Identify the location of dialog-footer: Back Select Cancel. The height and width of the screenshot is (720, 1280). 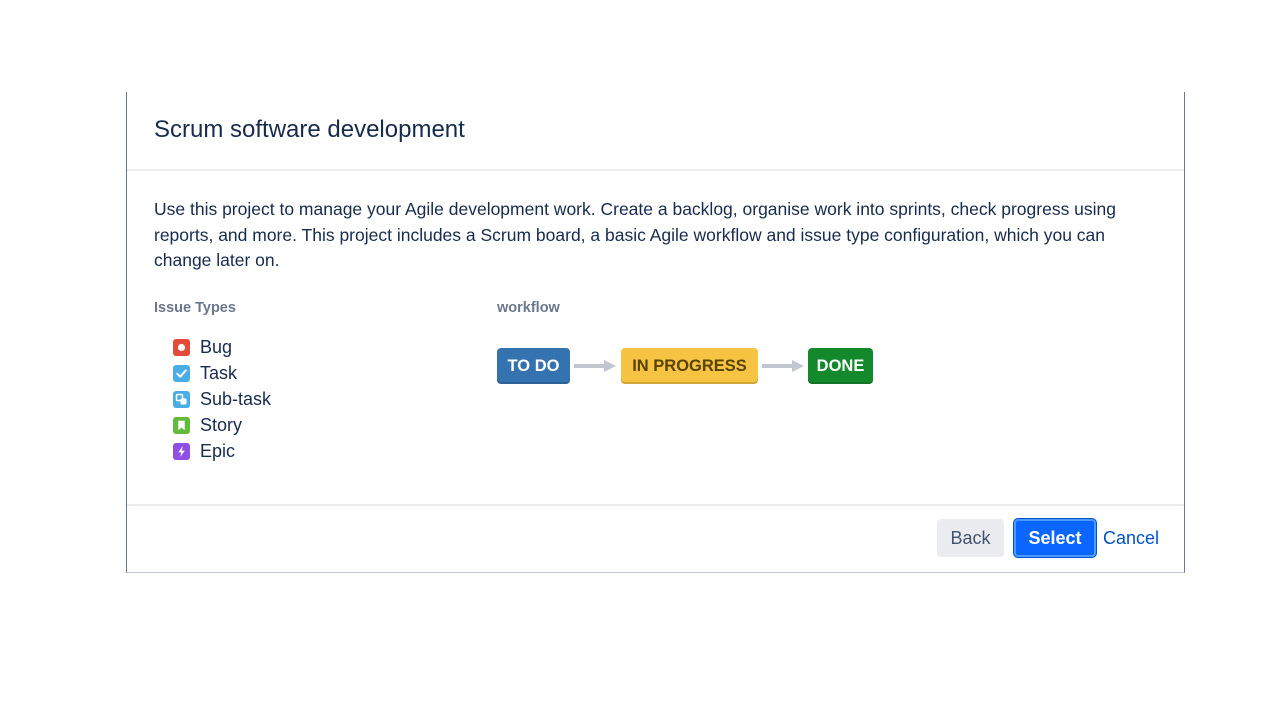
(655, 538).